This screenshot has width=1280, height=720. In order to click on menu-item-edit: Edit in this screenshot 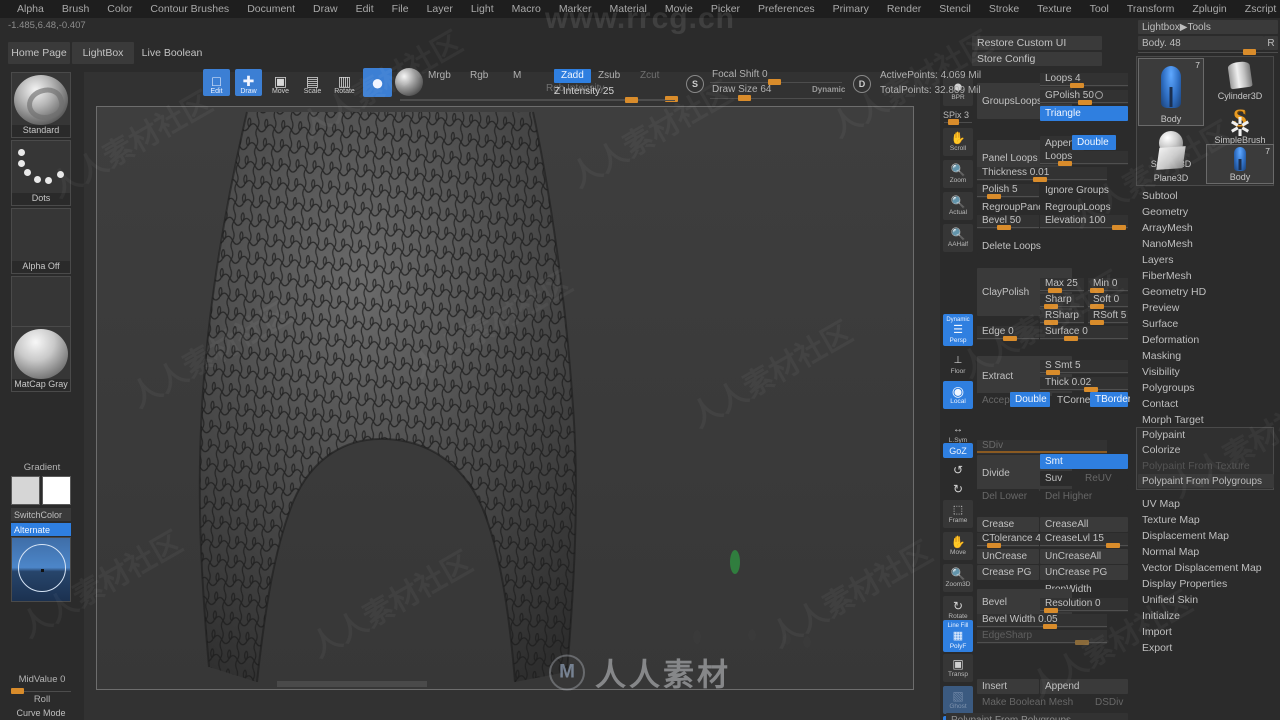, I will do `click(365, 9)`.